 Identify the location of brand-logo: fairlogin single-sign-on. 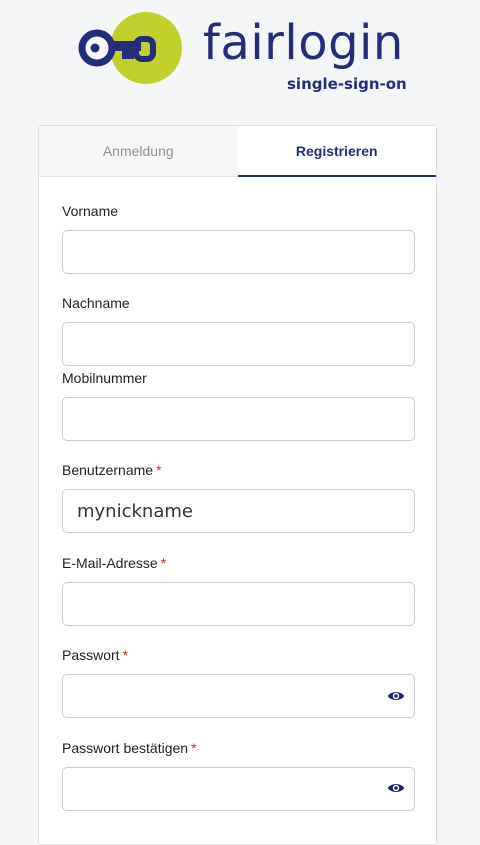
(243, 56).